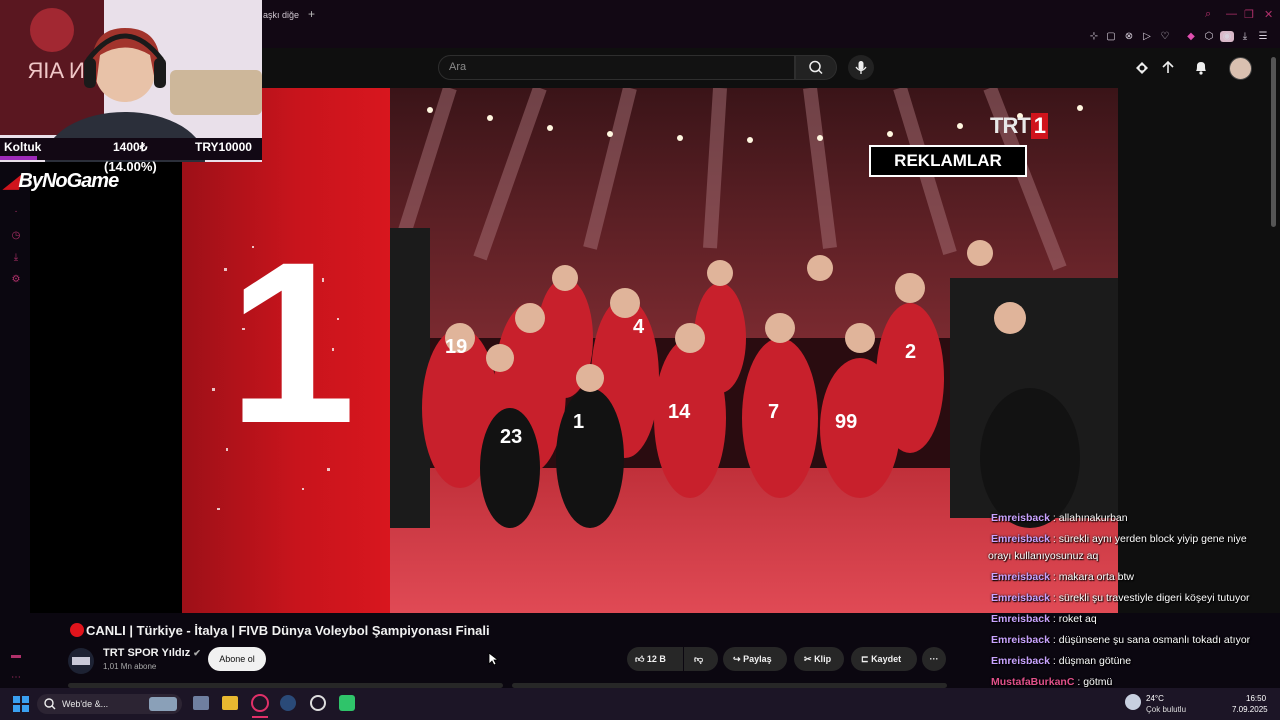 Image resolution: width=1280 pixels, height=720 pixels. Describe the element at coordinates (16, 281) in the screenshot. I see `settings-icon: ⚙` at that location.